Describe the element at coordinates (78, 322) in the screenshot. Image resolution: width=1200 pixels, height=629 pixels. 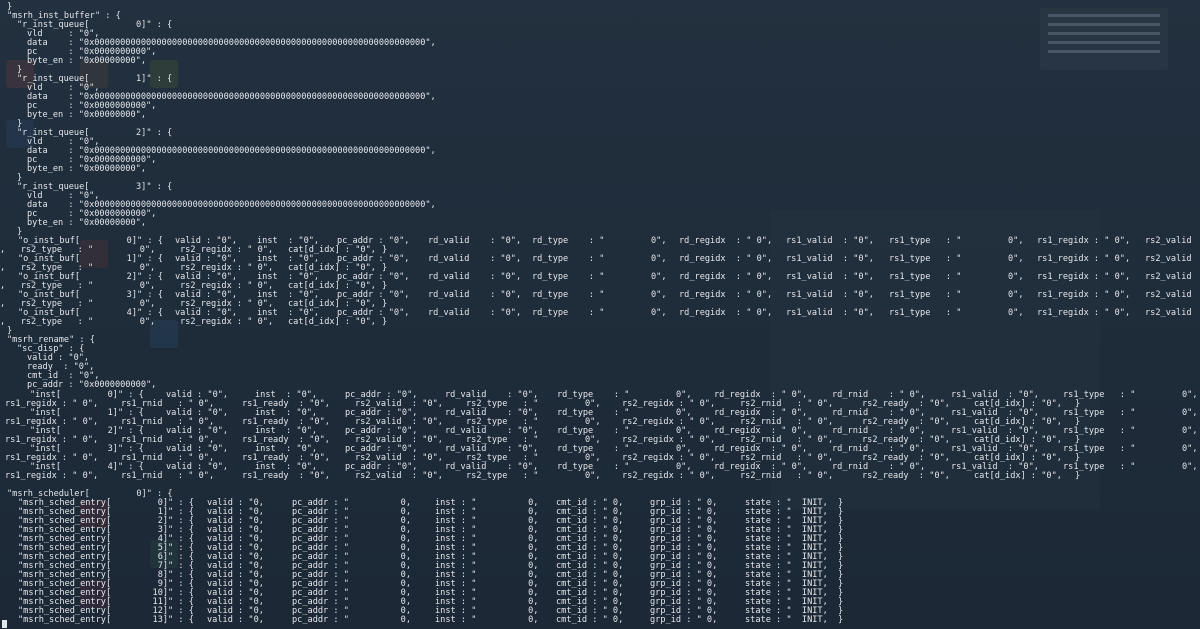
I see `terminal-text: , rs2_type : " 0",` at that location.